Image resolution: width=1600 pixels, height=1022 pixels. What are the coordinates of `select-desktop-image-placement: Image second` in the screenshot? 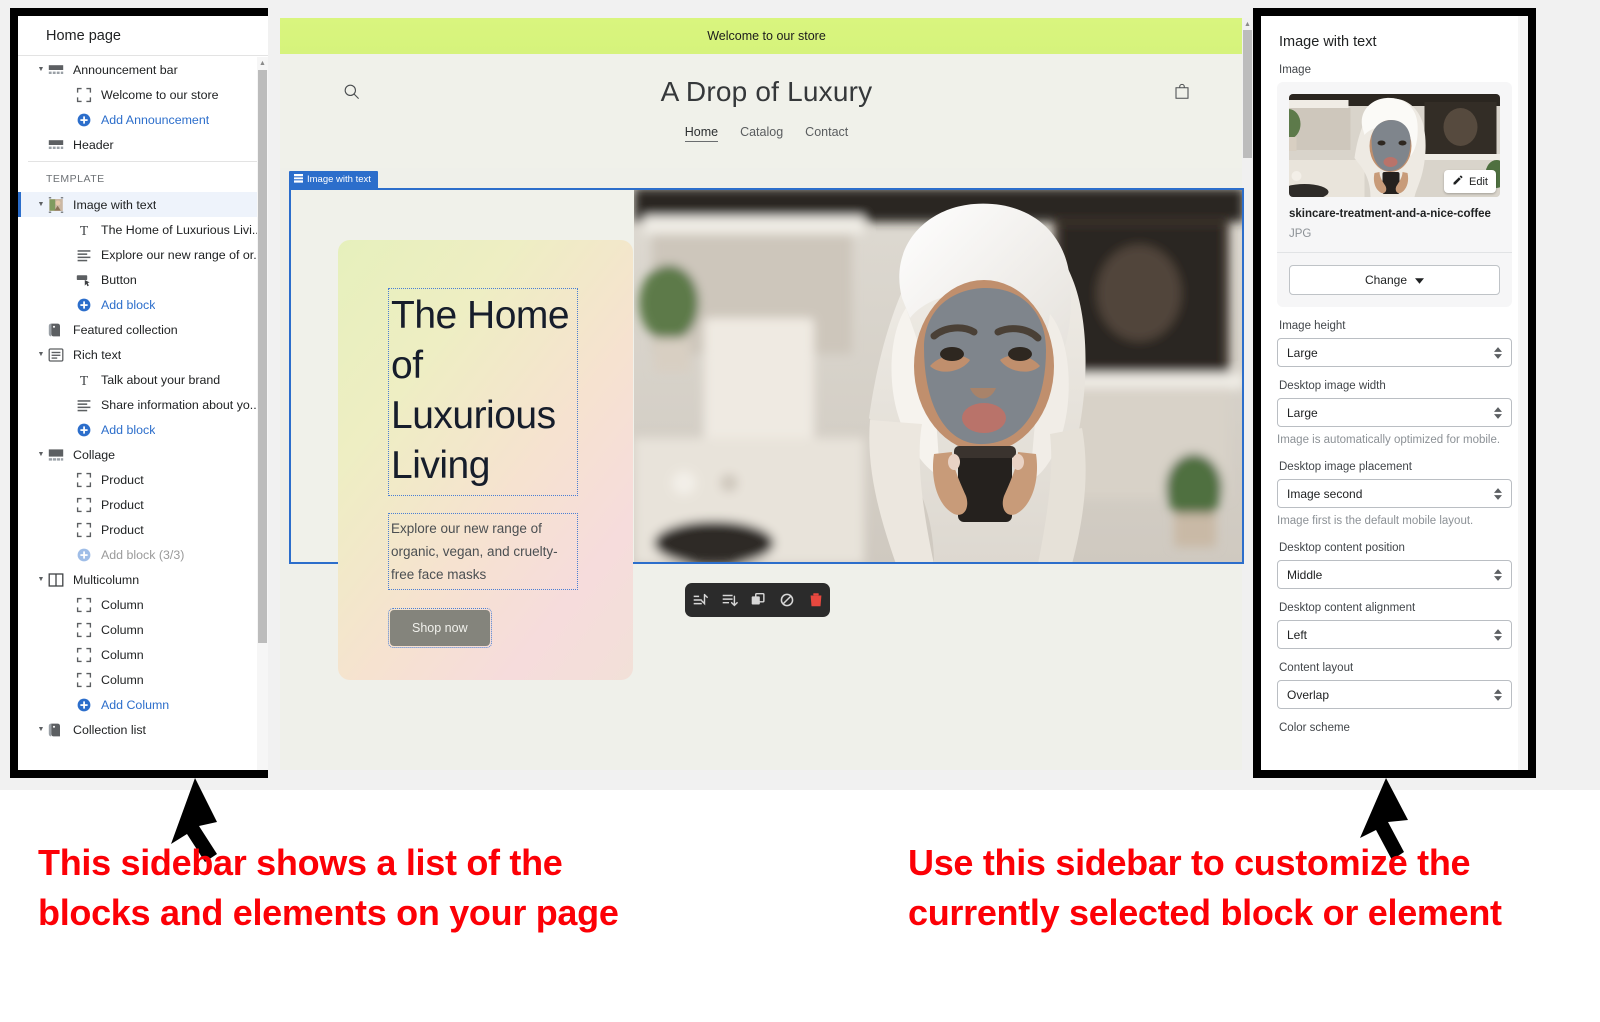 It's located at (1394, 493).